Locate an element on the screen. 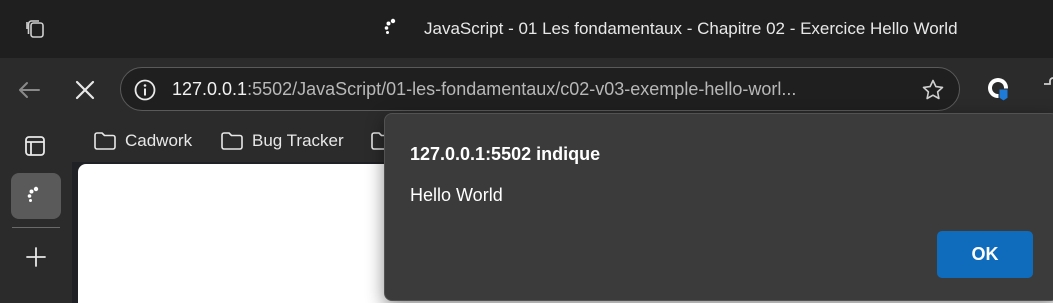 This screenshot has height=303, width=1053. bookmark-label: Bug Tracker is located at coordinates (298, 140).